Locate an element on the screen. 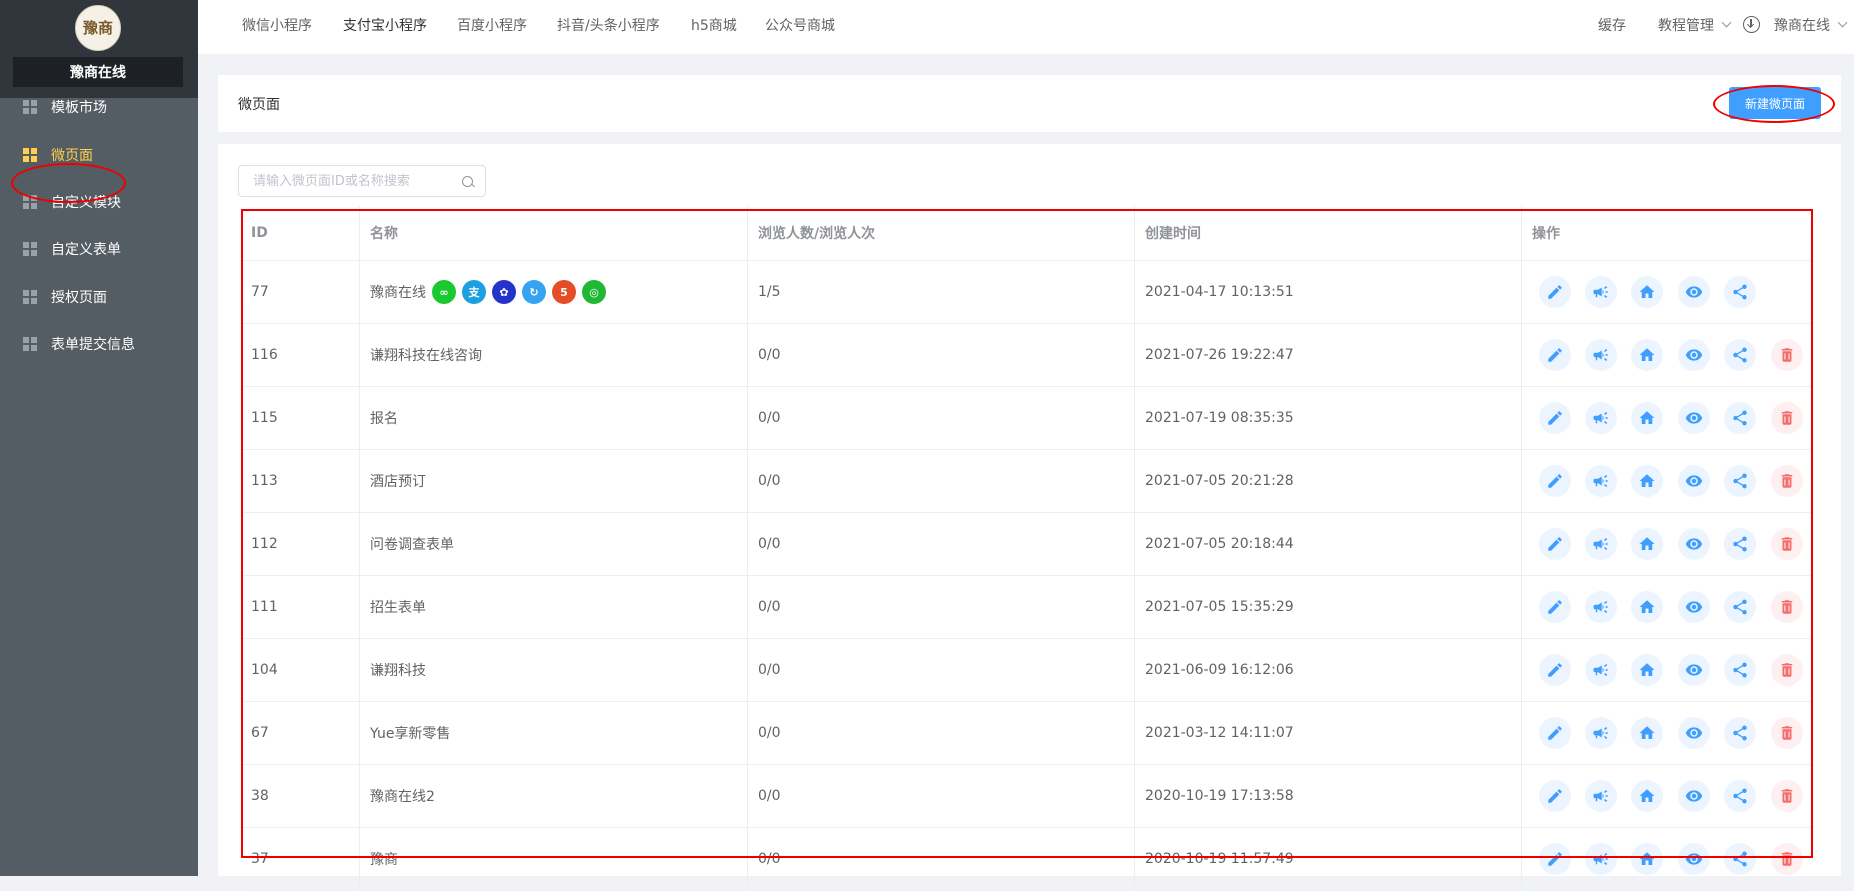 The image size is (1854, 891). row-id: 37 is located at coordinates (300, 859).